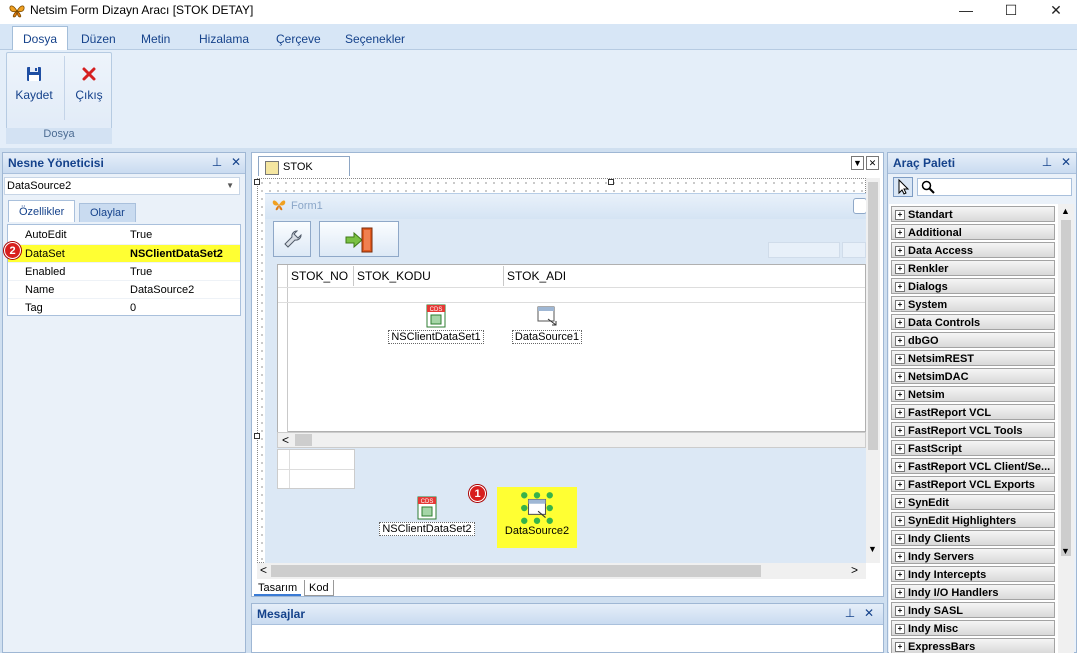  I want to click on palette-category-item: + SynEdit Highlighters, so click(973, 520).